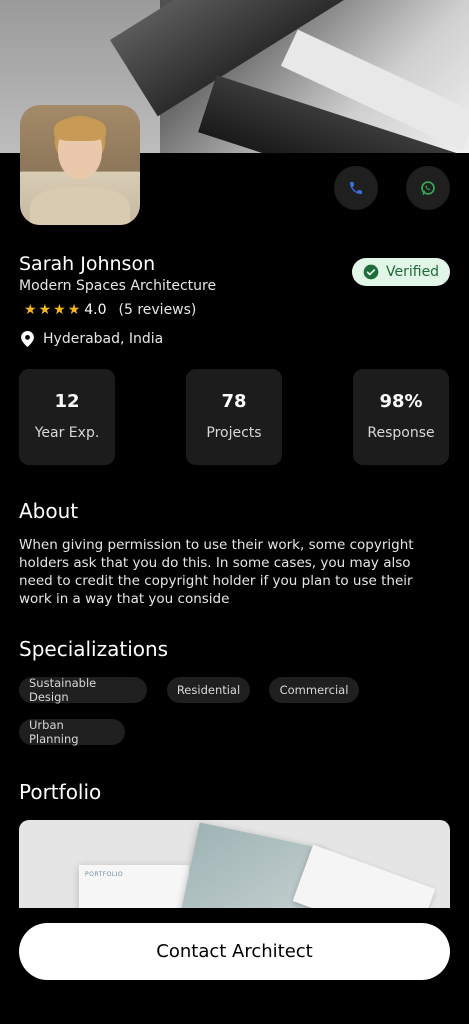 The image size is (469, 1024). I want to click on verified-badge: Verified, so click(401, 272).